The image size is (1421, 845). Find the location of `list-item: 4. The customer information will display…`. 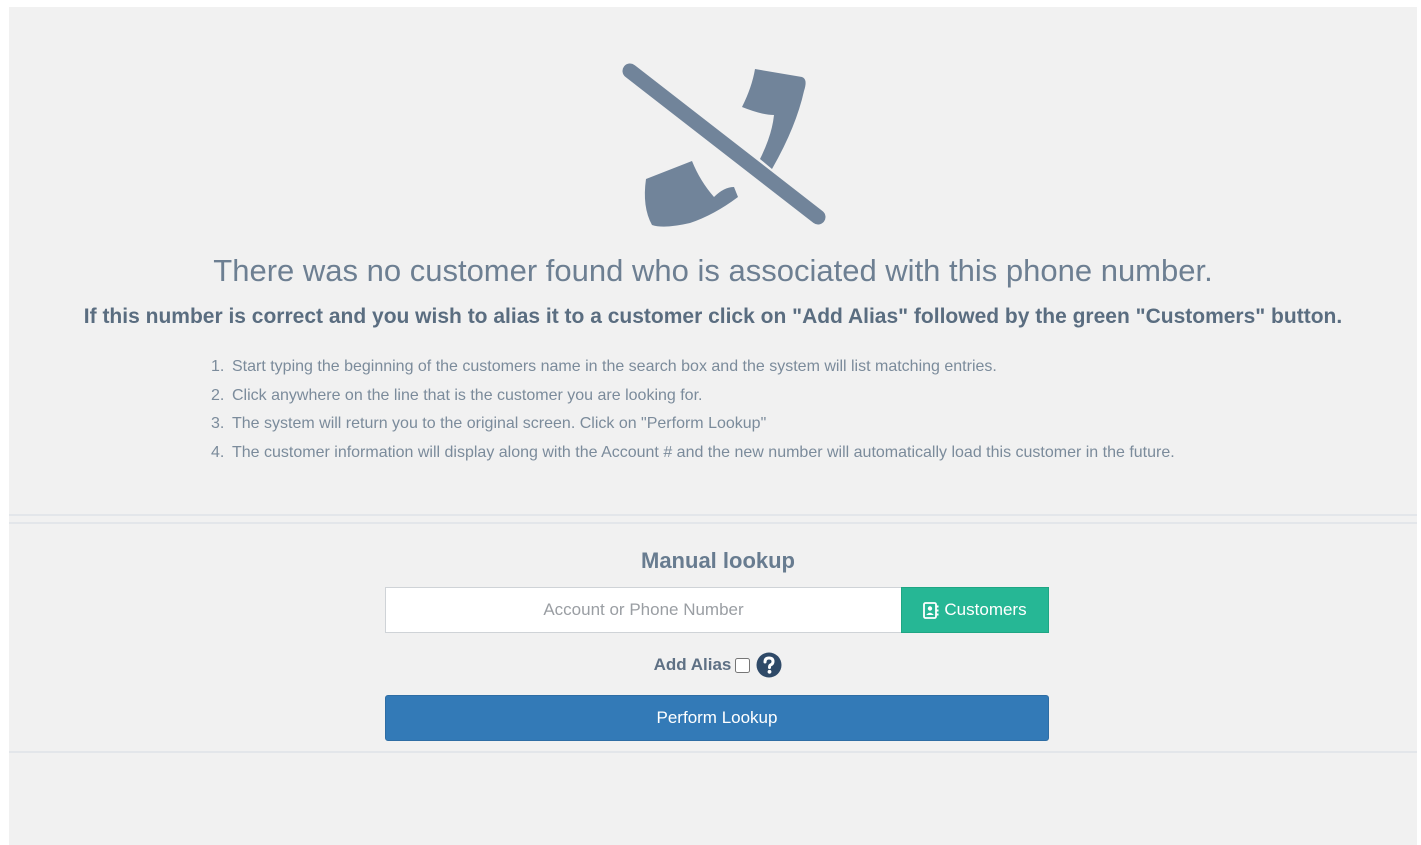

list-item: 4. The customer information will display… is located at coordinates (741, 453).